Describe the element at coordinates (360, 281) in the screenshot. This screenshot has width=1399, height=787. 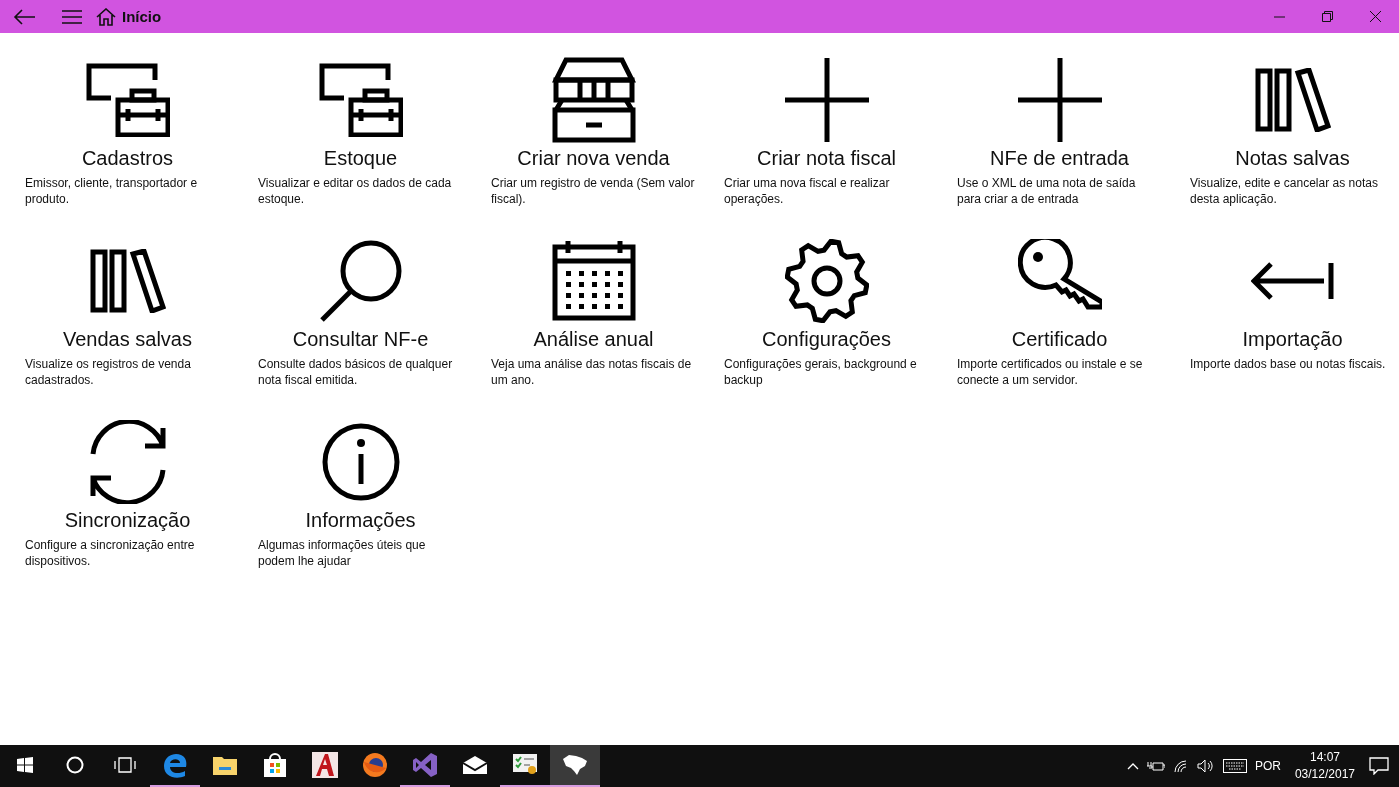
I see `search-icon` at that location.